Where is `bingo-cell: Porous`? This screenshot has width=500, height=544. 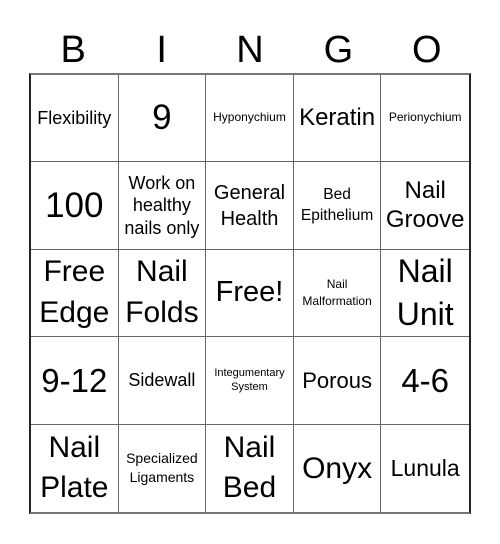 bingo-cell: Porous is located at coordinates (337, 381).